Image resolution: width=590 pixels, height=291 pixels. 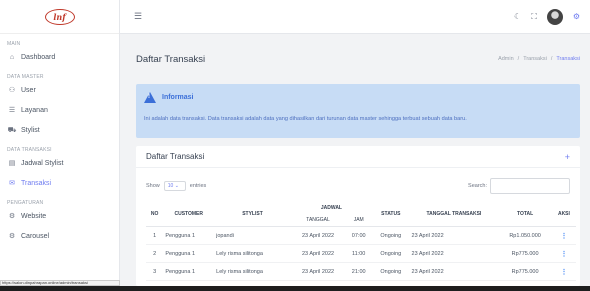 I want to click on taskbar-strip, so click(x=295, y=288).